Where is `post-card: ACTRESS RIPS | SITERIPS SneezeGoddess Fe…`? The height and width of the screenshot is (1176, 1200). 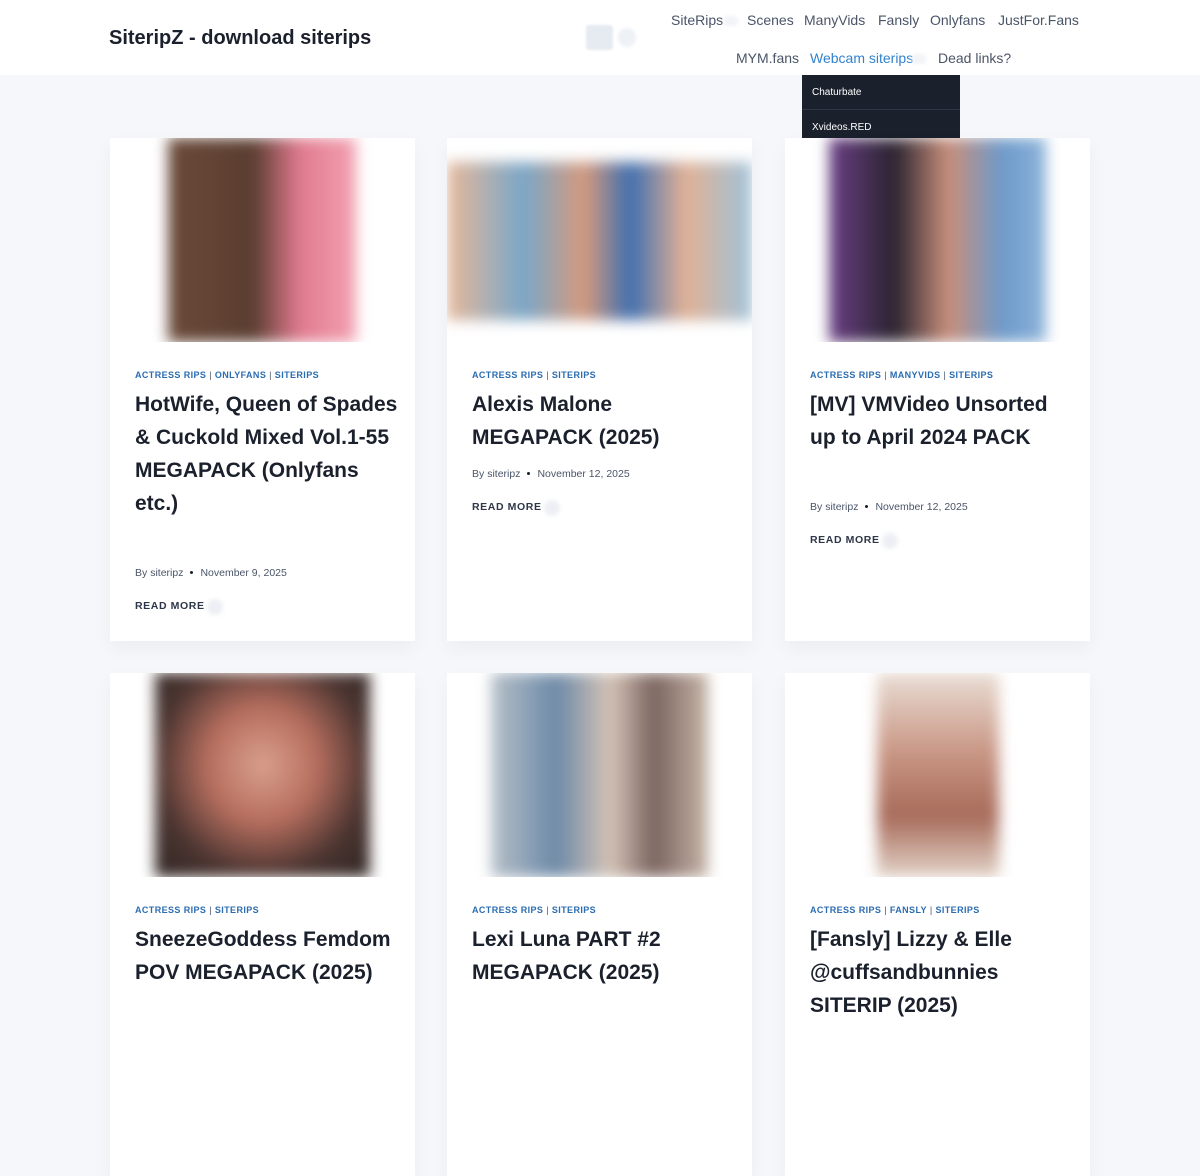 post-card: ACTRESS RIPS | SITERIPS SneezeGoddess Fe… is located at coordinates (262, 924).